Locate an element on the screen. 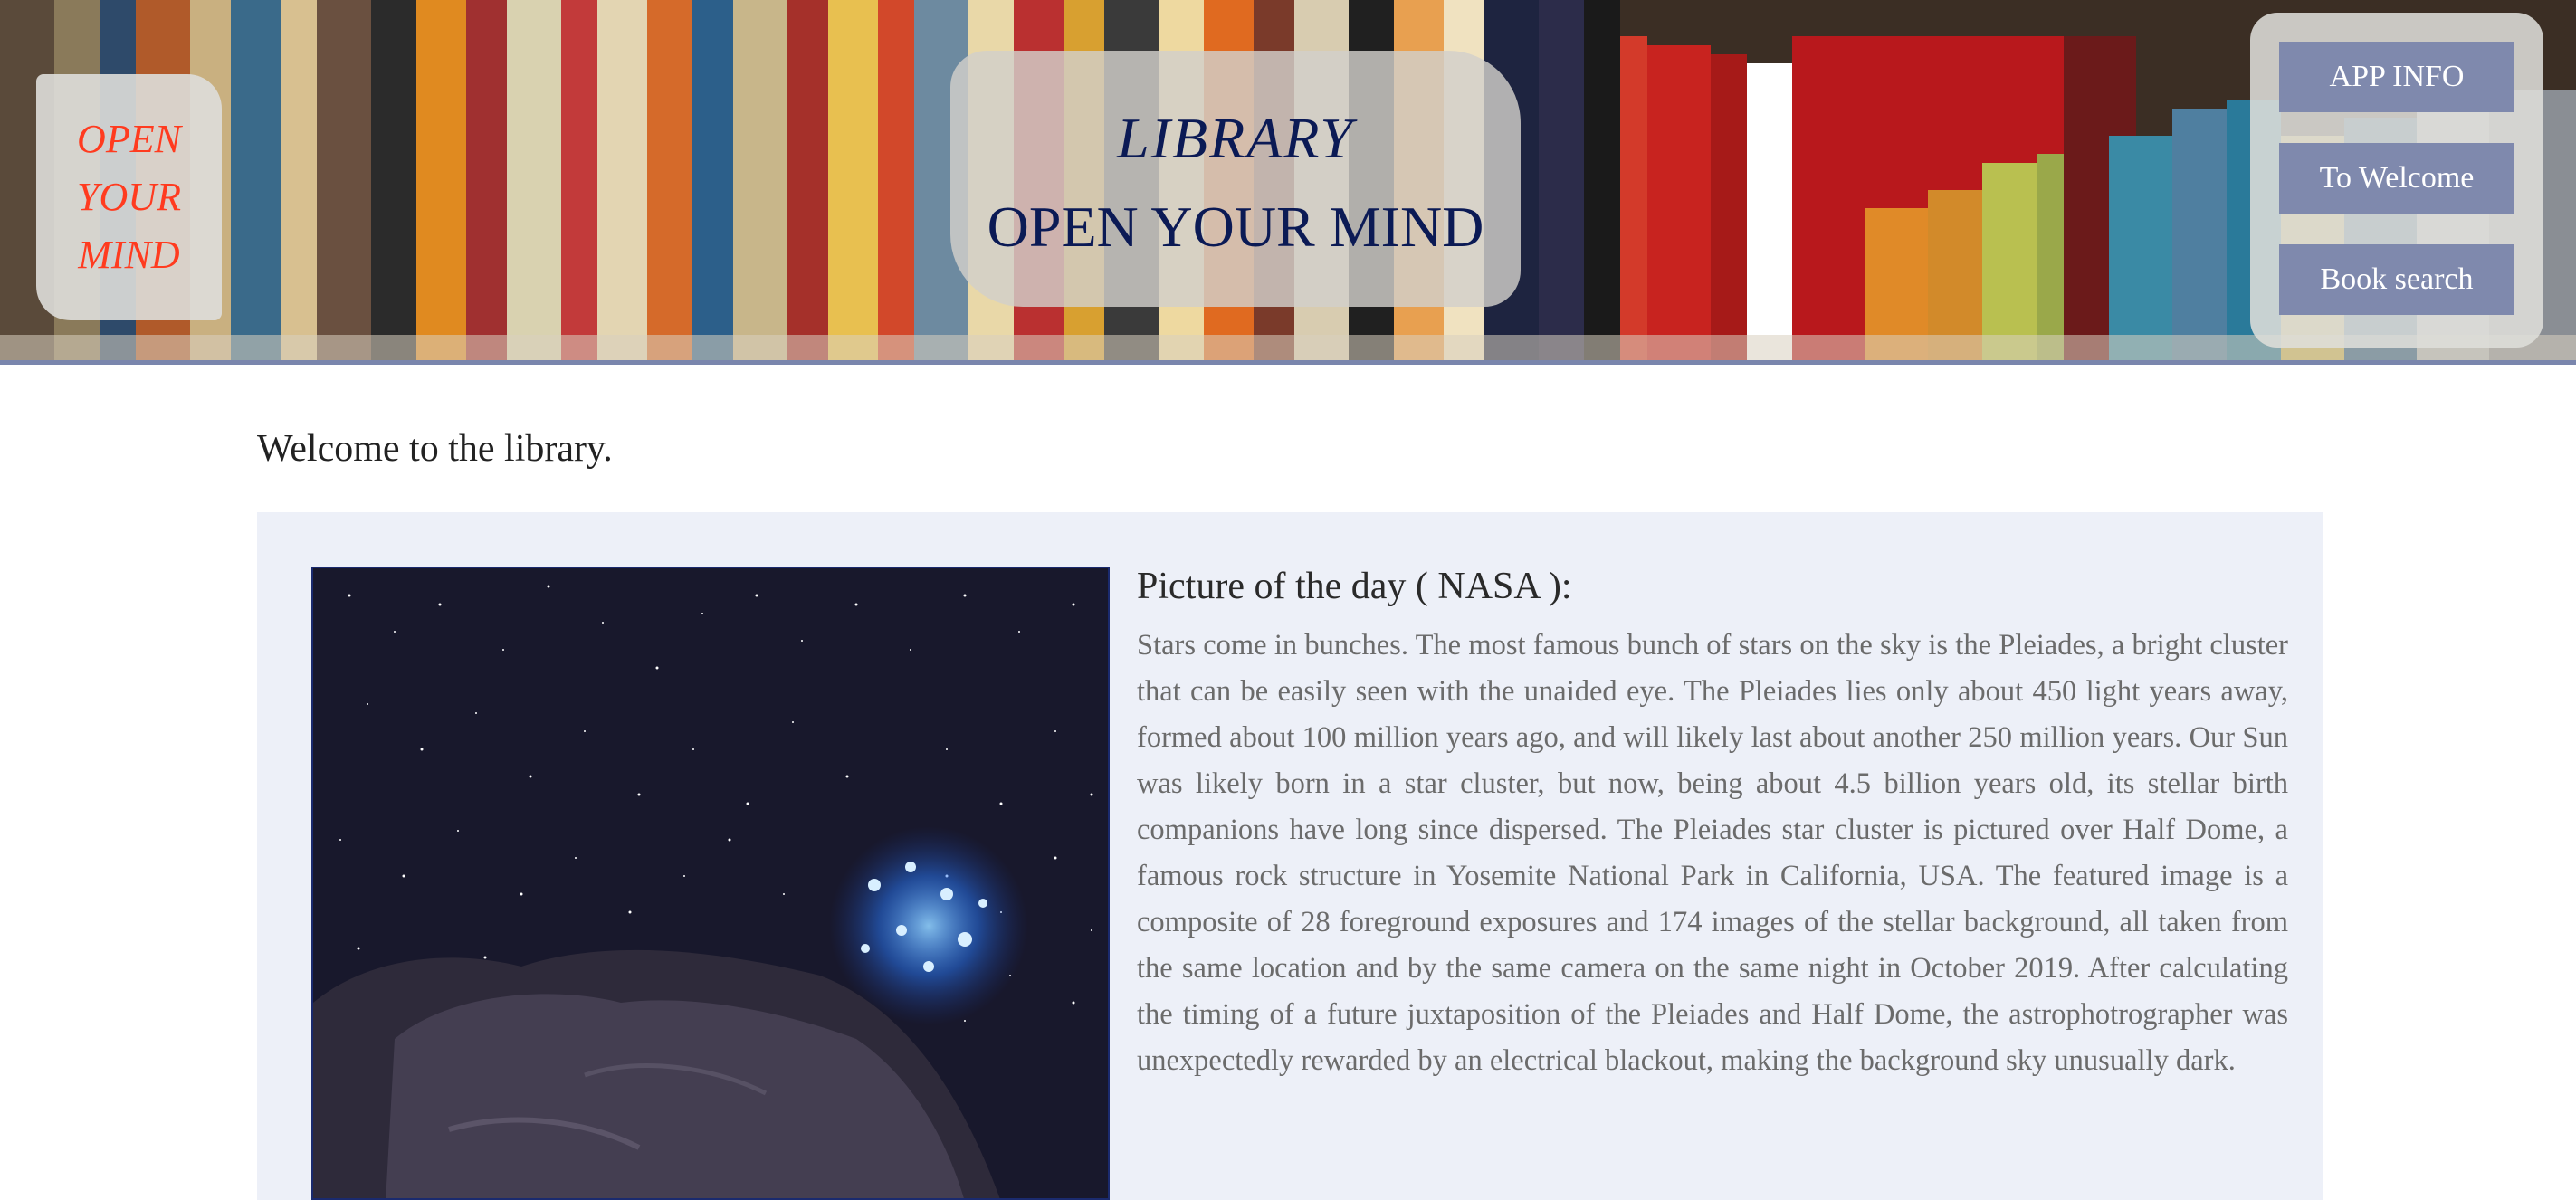 Image resolution: width=2576 pixels, height=1200 pixels. site-subtitle: OPEN YOUR MIND is located at coordinates (1235, 227).